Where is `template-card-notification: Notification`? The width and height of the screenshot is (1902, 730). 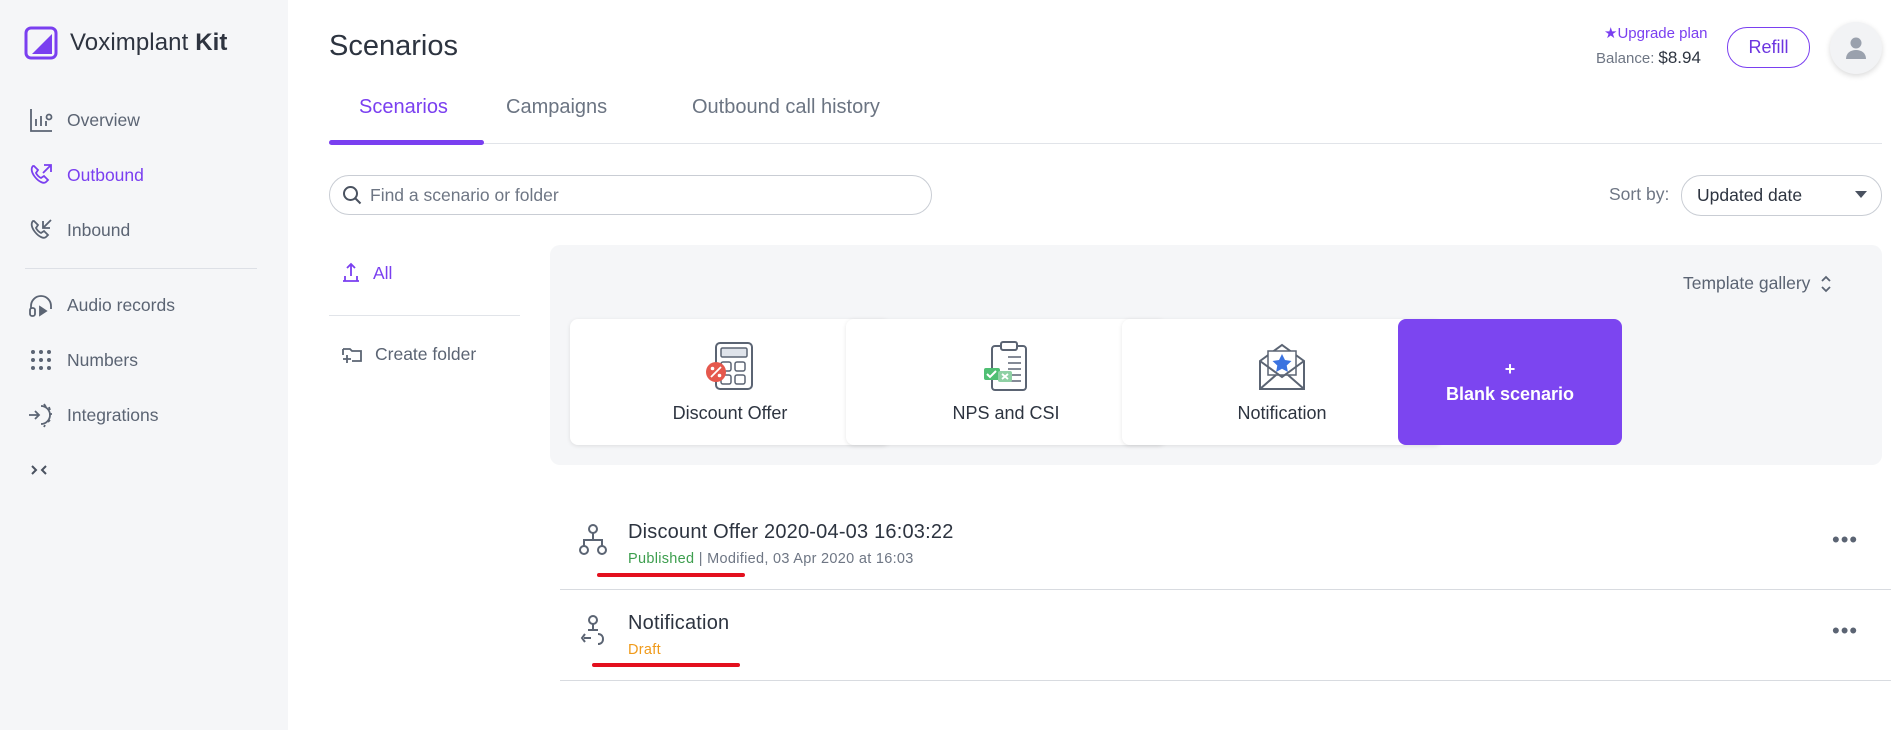
template-card-notification: Notification is located at coordinates (1282, 382).